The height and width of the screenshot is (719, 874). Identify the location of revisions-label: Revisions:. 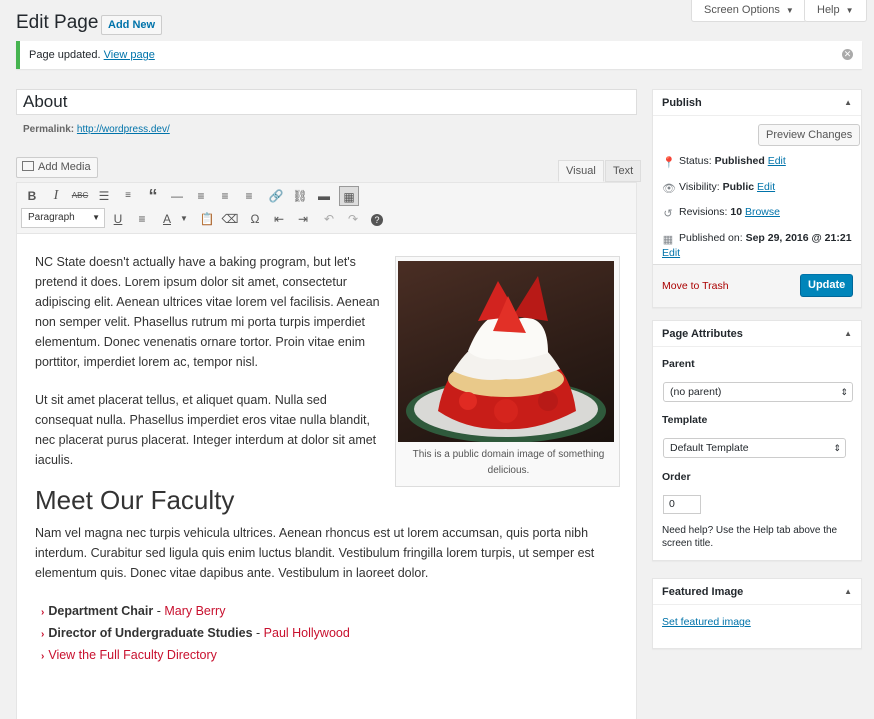
(703, 212).